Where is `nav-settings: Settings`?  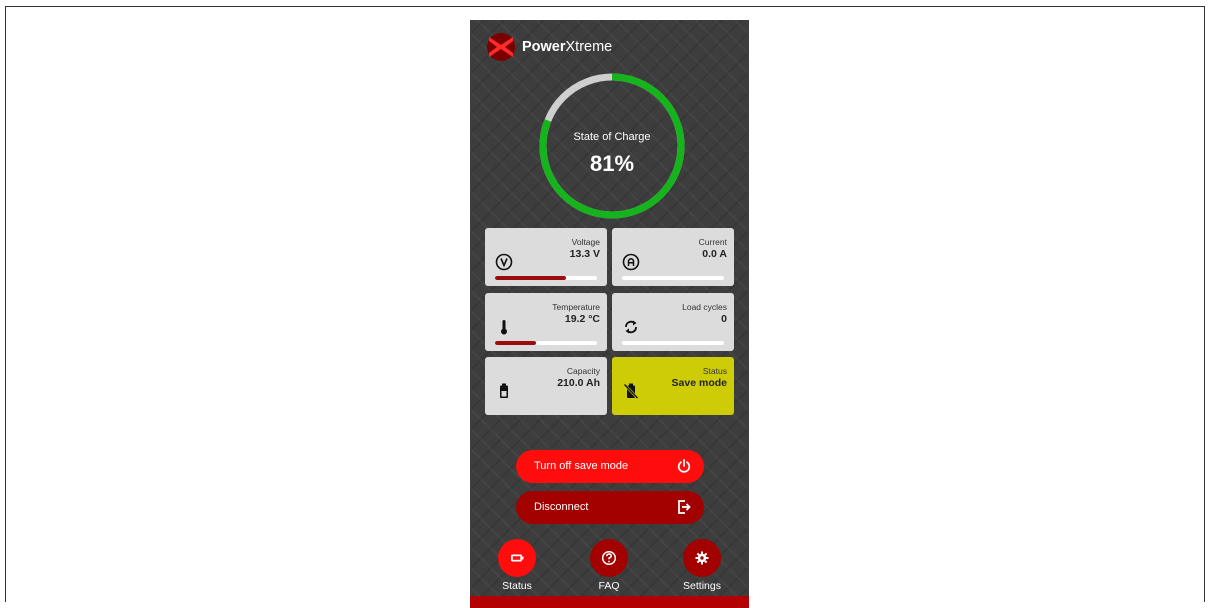
nav-settings: Settings is located at coordinates (702, 565).